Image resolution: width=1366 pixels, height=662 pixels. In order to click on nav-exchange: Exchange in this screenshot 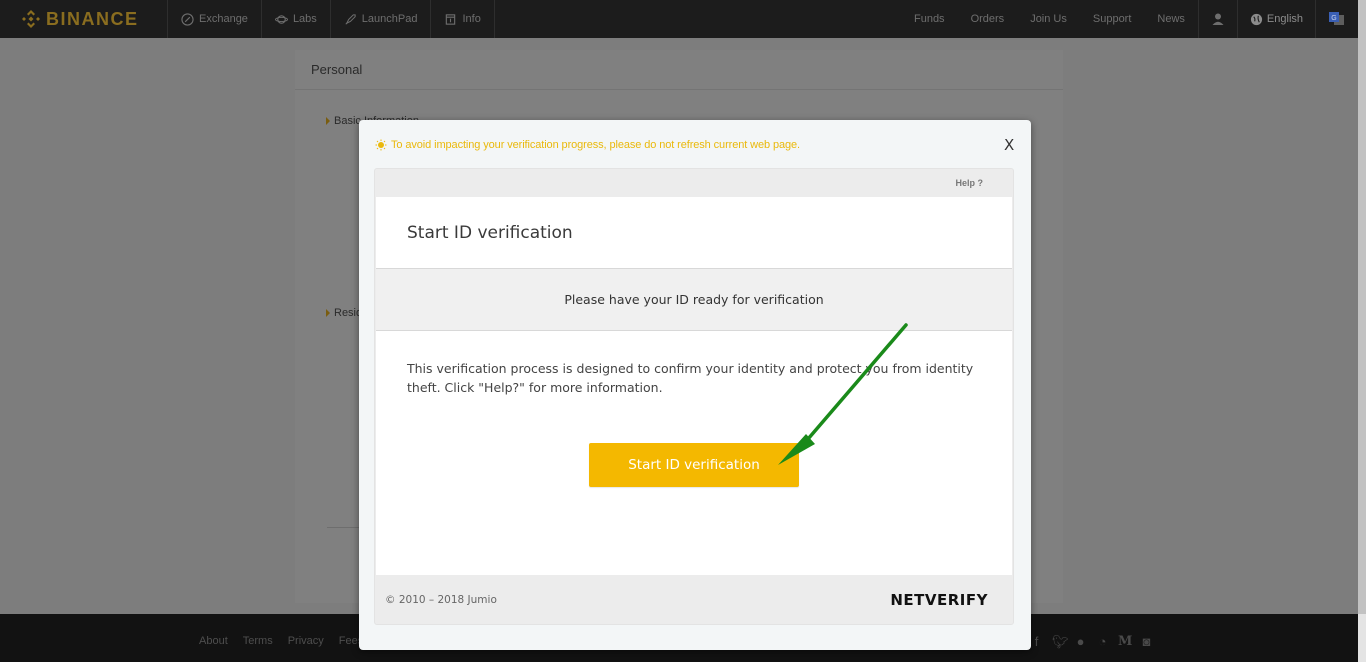, I will do `click(215, 19)`.